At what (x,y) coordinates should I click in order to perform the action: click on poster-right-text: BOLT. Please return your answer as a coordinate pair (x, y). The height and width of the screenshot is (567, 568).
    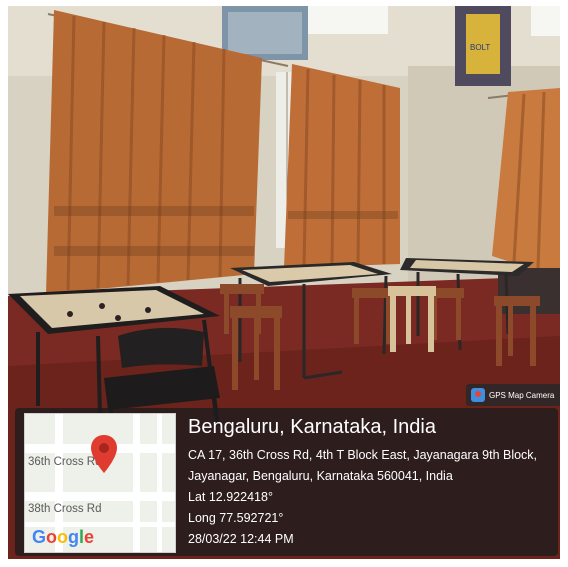
    Looking at the image, I should click on (480, 47).